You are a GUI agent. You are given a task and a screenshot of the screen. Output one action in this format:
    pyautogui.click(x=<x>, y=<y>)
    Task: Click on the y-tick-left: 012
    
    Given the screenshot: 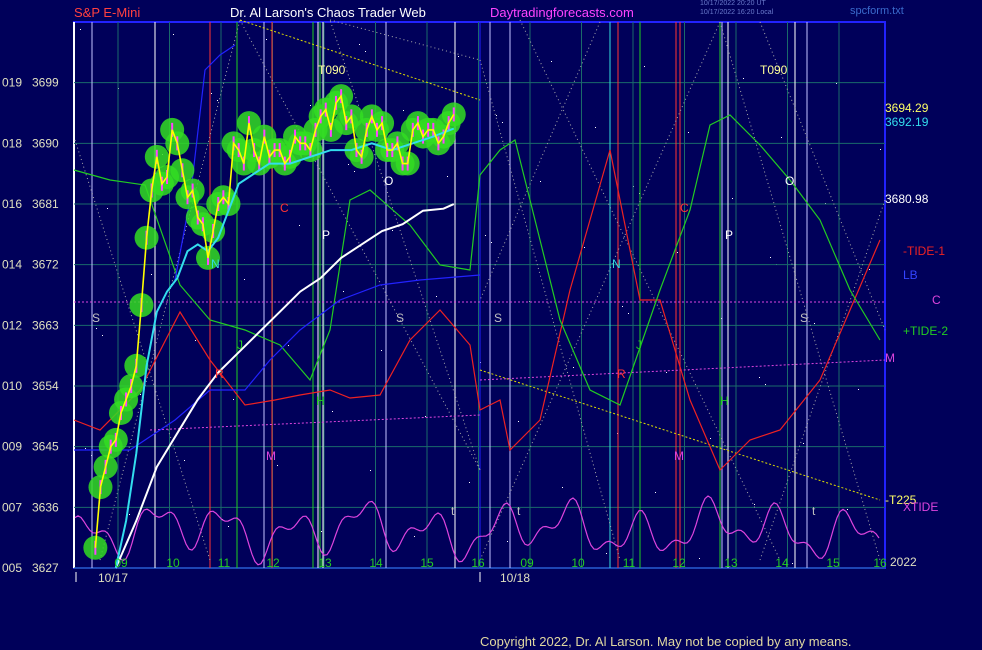 What is the action you would take?
    pyautogui.click(x=12, y=325)
    